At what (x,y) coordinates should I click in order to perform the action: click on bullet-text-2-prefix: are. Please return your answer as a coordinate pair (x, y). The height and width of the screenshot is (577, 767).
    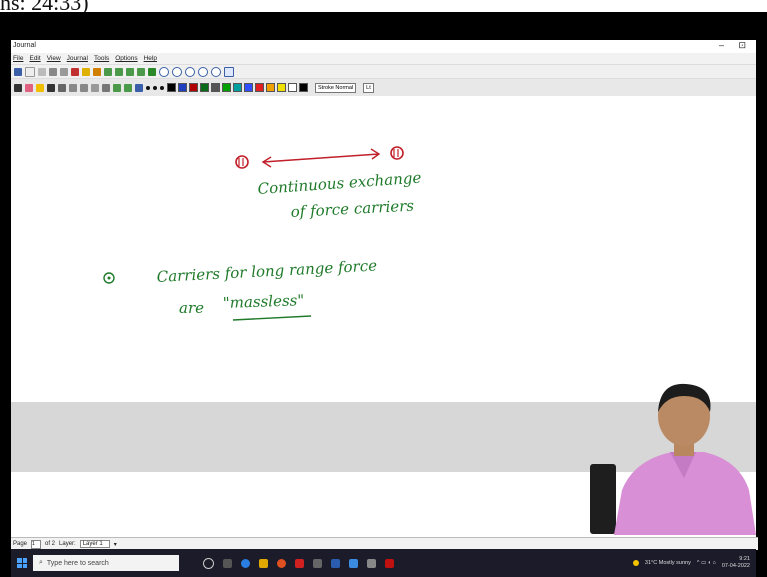
    Looking at the image, I should click on (191, 308).